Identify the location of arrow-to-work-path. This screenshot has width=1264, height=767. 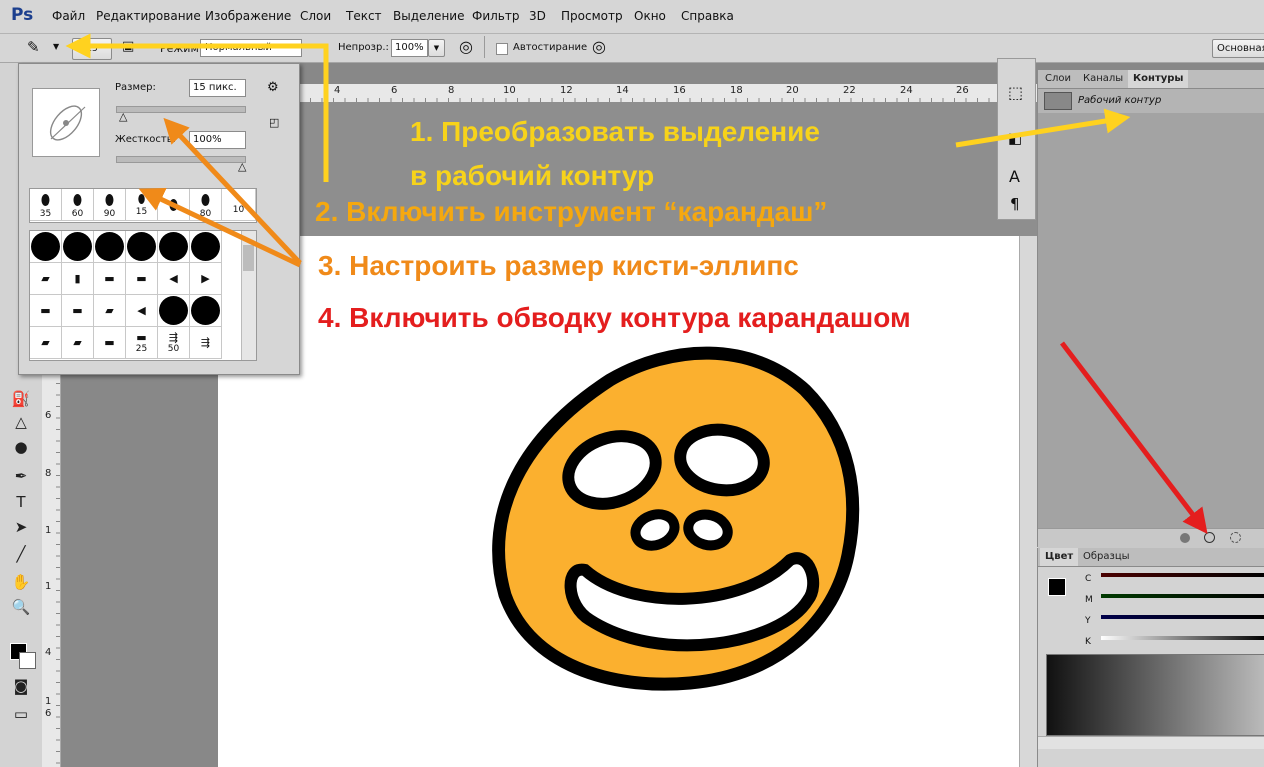
(1043, 128).